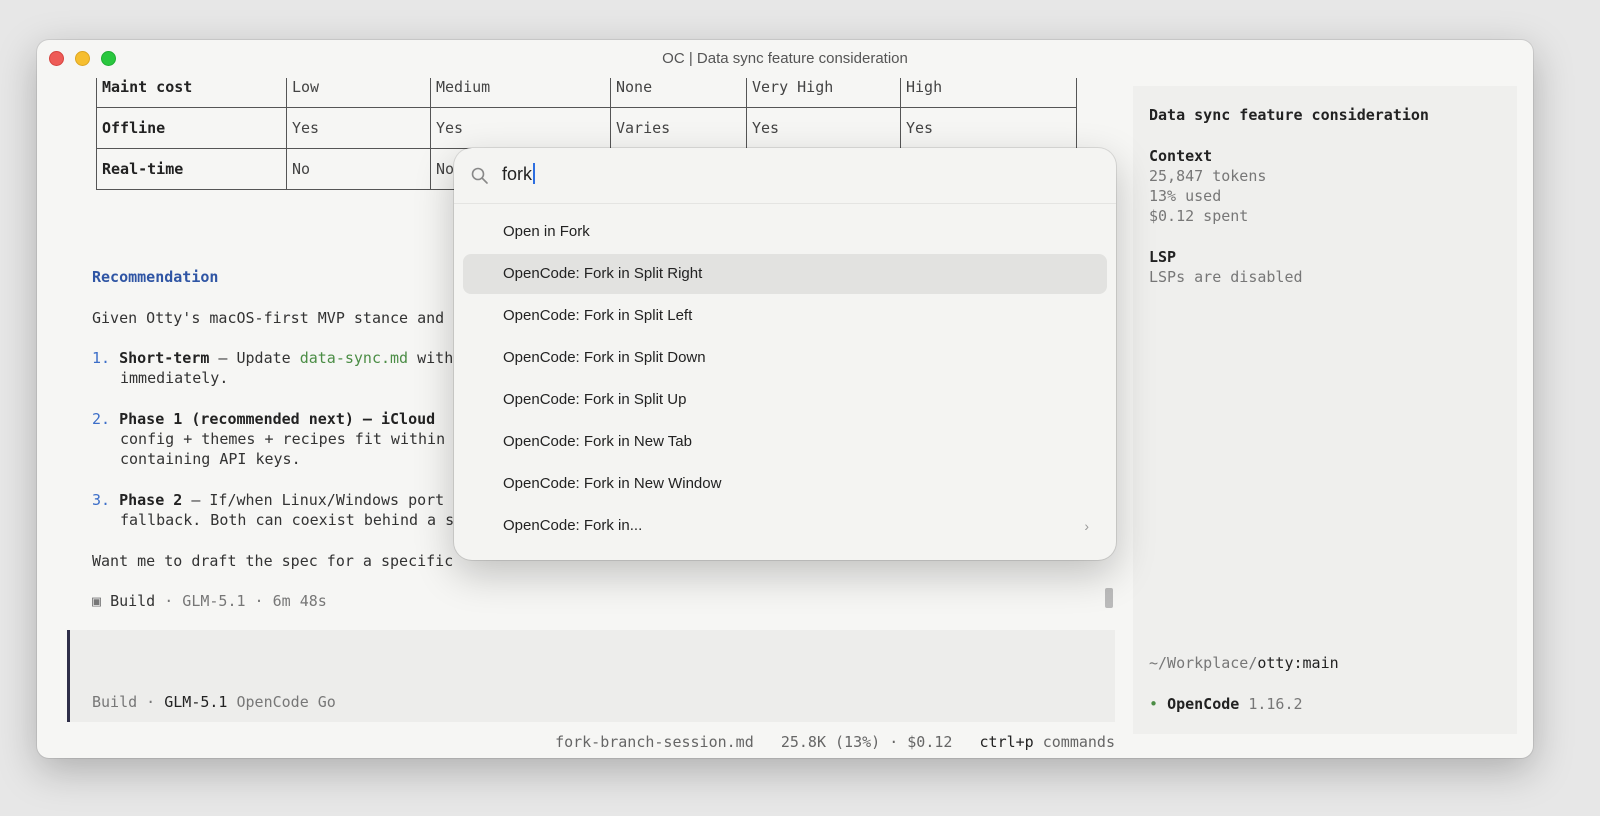  I want to click on section-heading: Recommendation, so click(155, 277).